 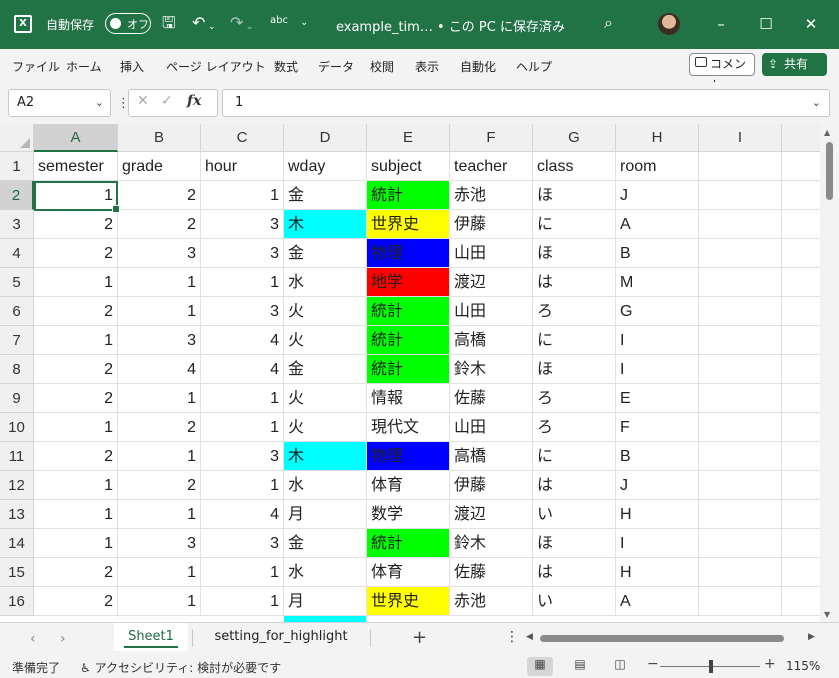 What do you see at coordinates (325, 138) in the screenshot?
I see `column-header-d: D` at bounding box center [325, 138].